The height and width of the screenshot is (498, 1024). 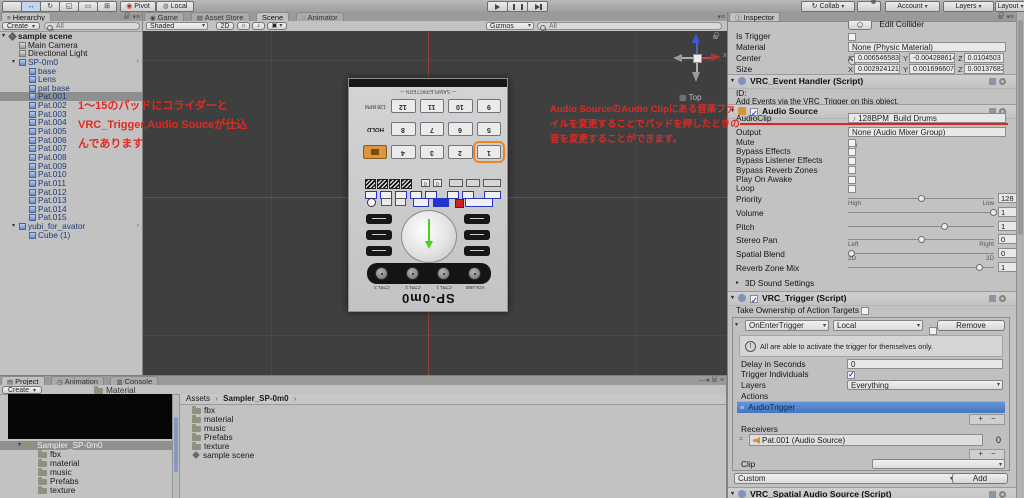 What do you see at coordinates (319, 17) in the screenshot?
I see `tab-animator: ◌ Animator` at bounding box center [319, 17].